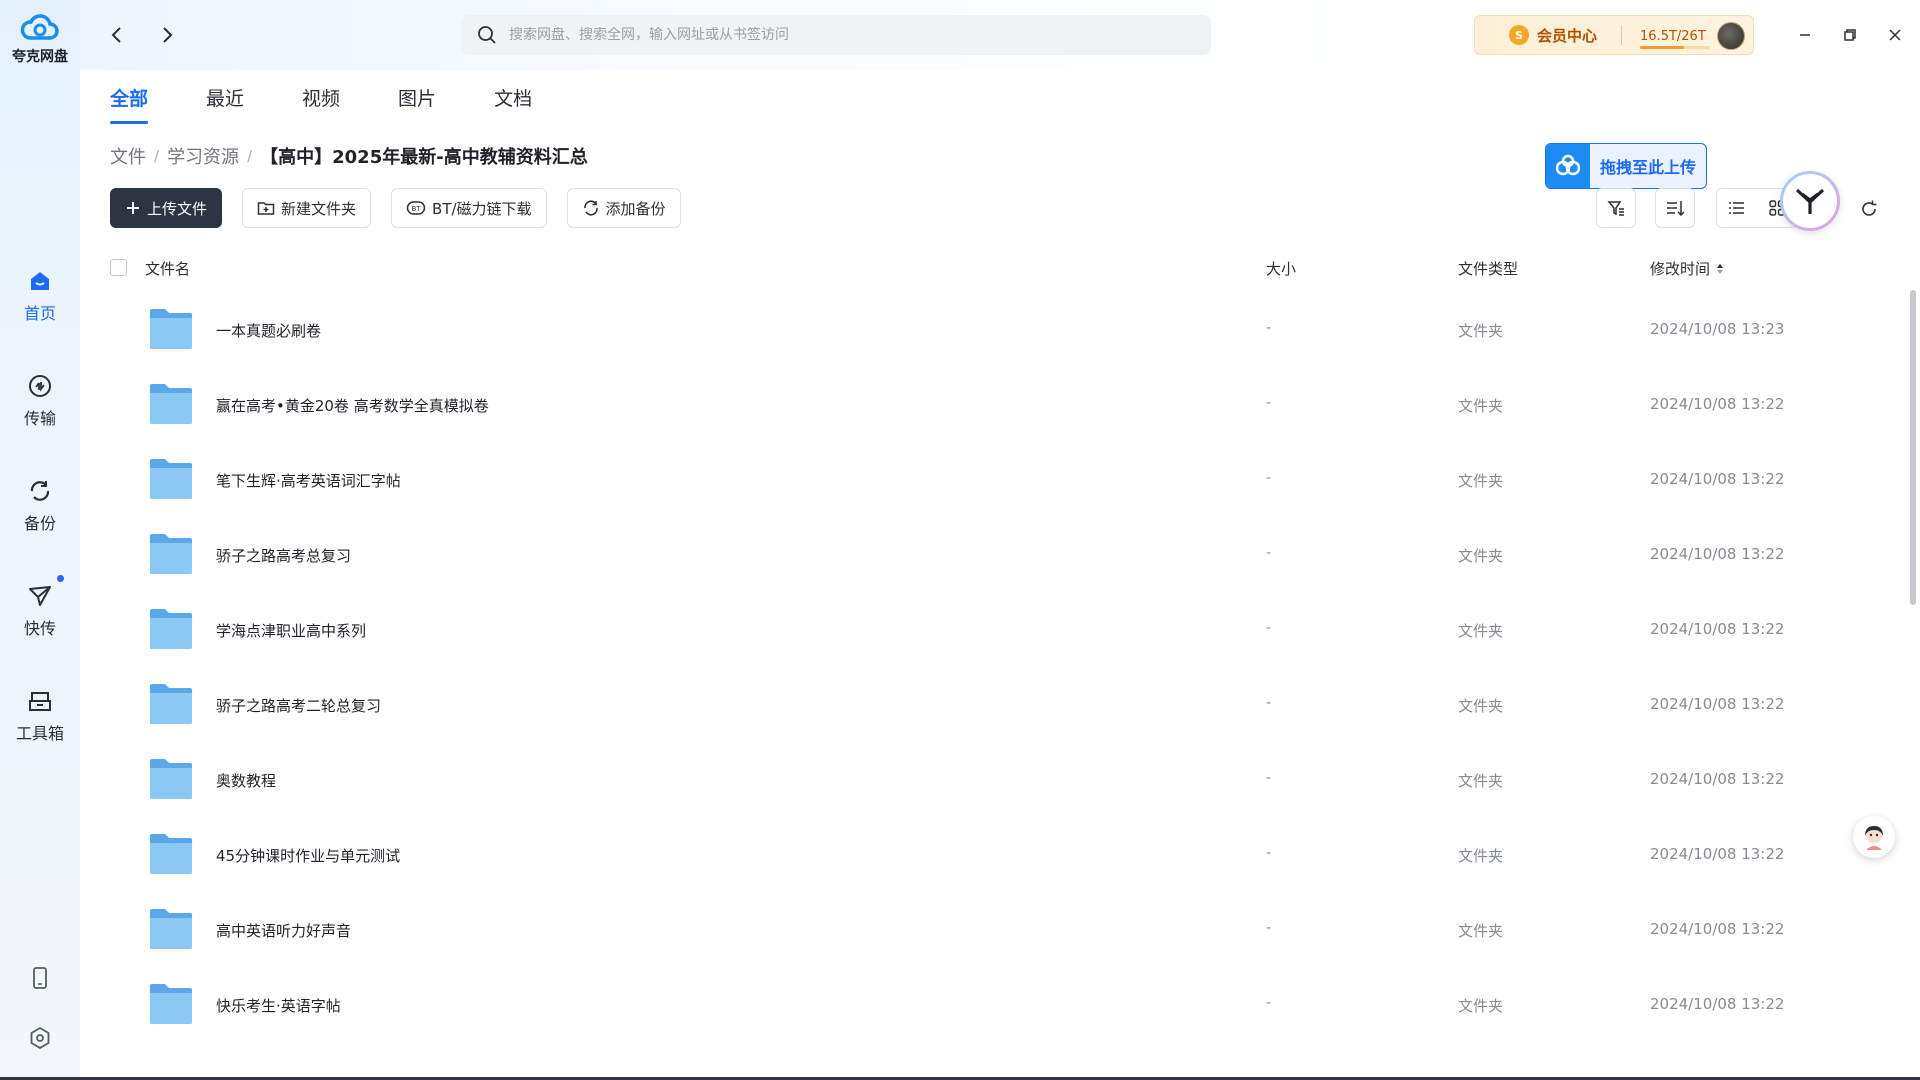  I want to click on app-logo: 夸克网盘, so click(40, 38).